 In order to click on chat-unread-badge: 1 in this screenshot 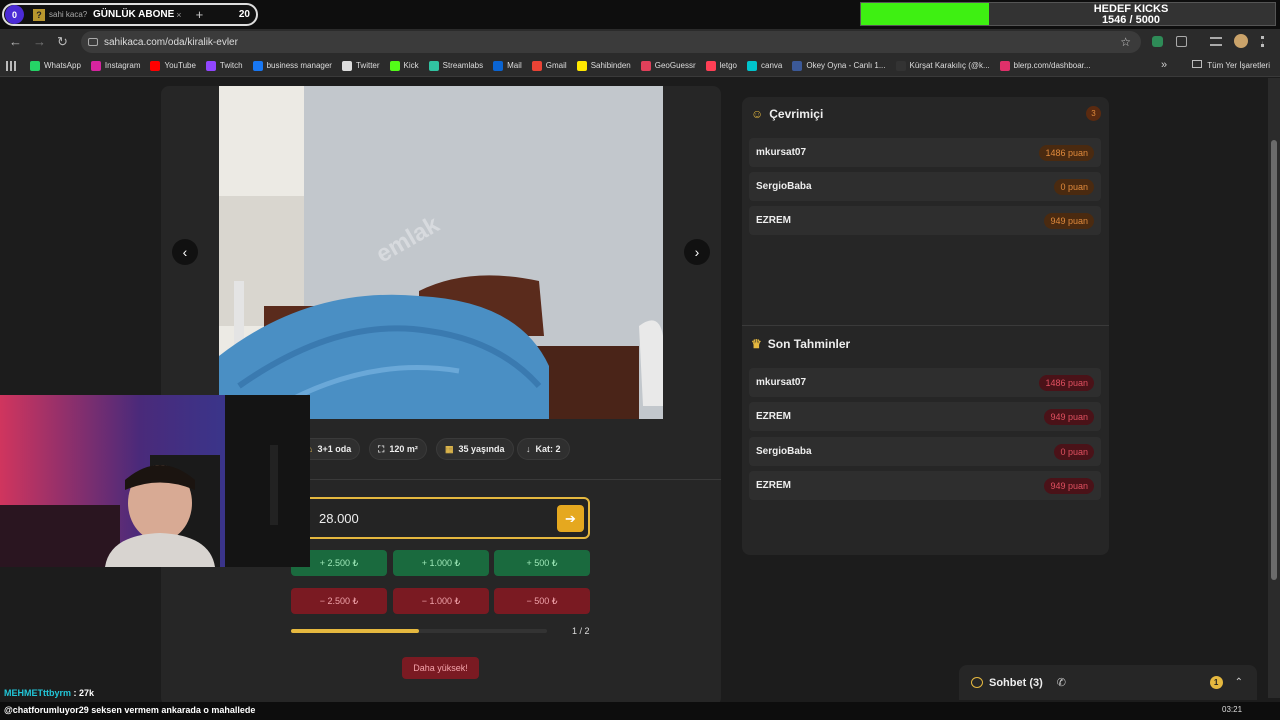, I will do `click(1216, 682)`.